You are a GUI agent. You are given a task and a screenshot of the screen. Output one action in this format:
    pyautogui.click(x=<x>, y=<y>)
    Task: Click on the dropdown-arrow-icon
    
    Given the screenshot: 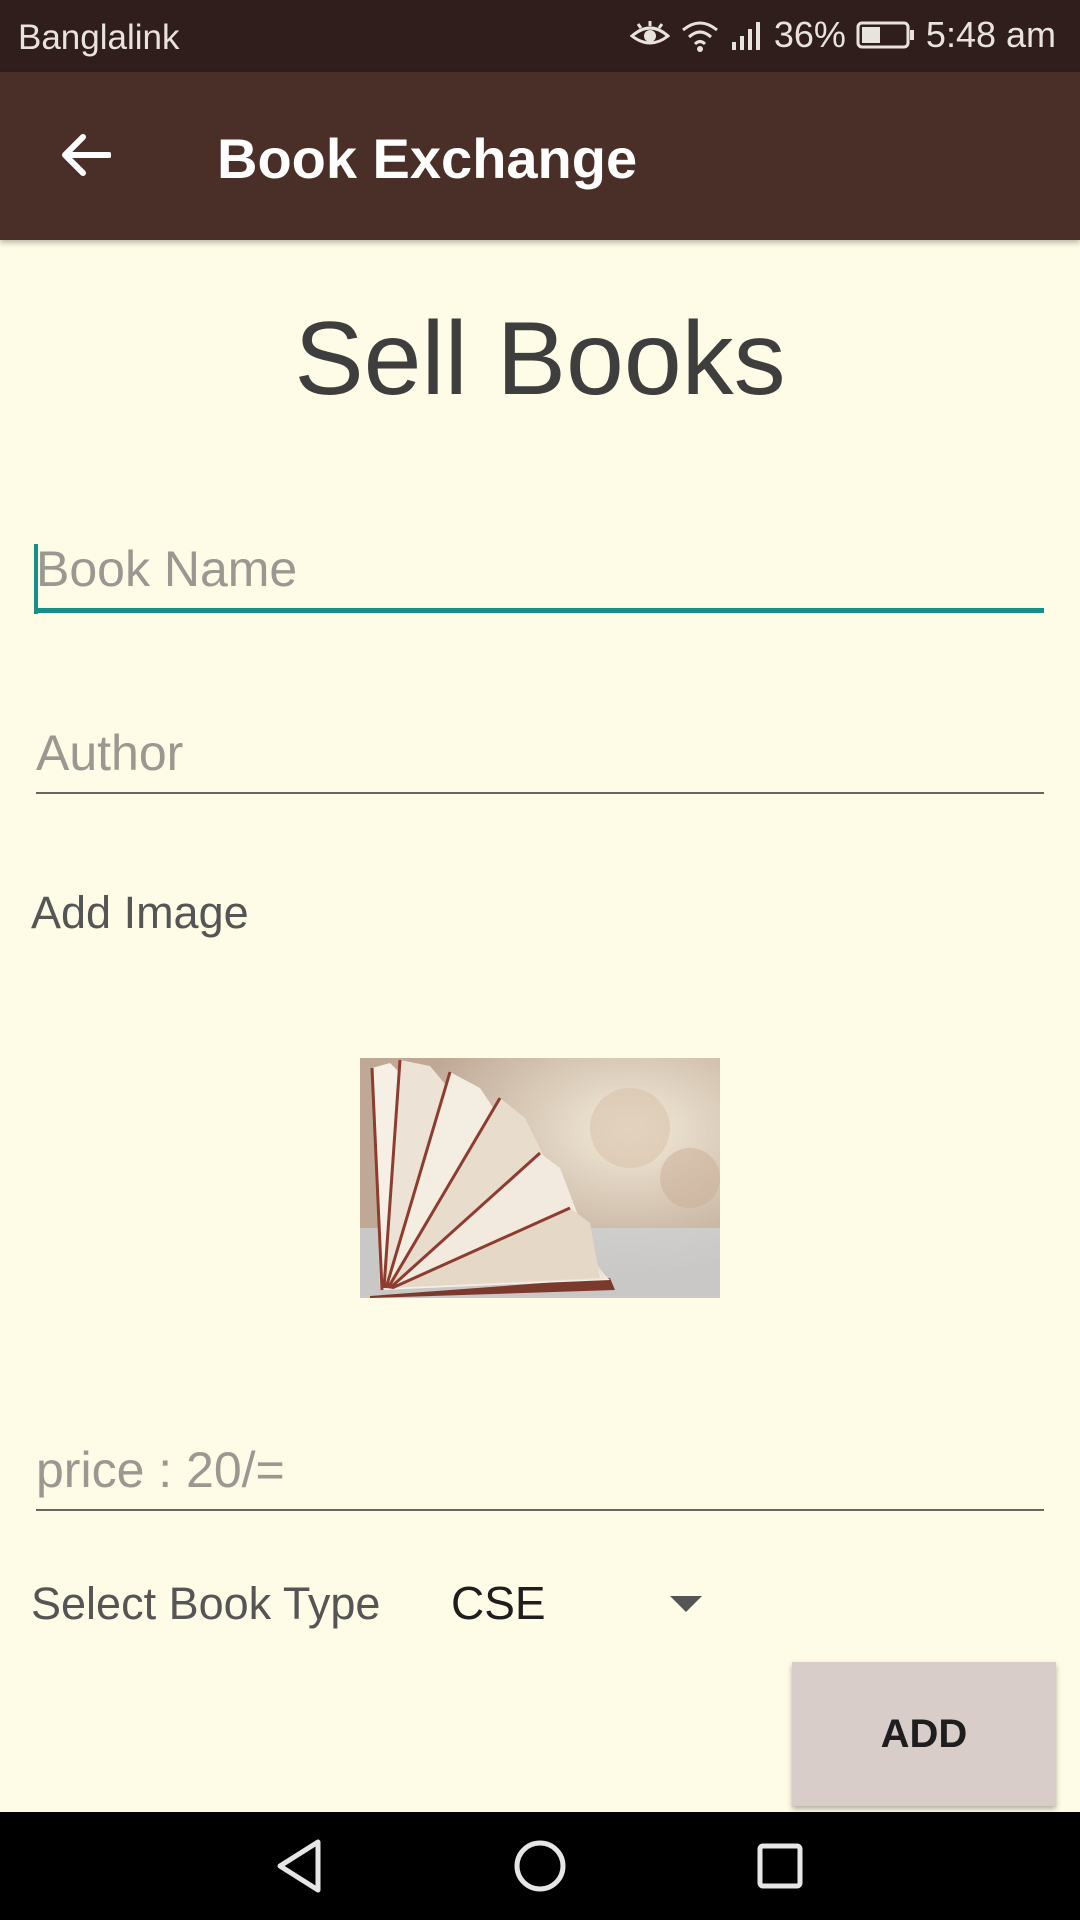 What is the action you would take?
    pyautogui.click(x=686, y=1607)
    